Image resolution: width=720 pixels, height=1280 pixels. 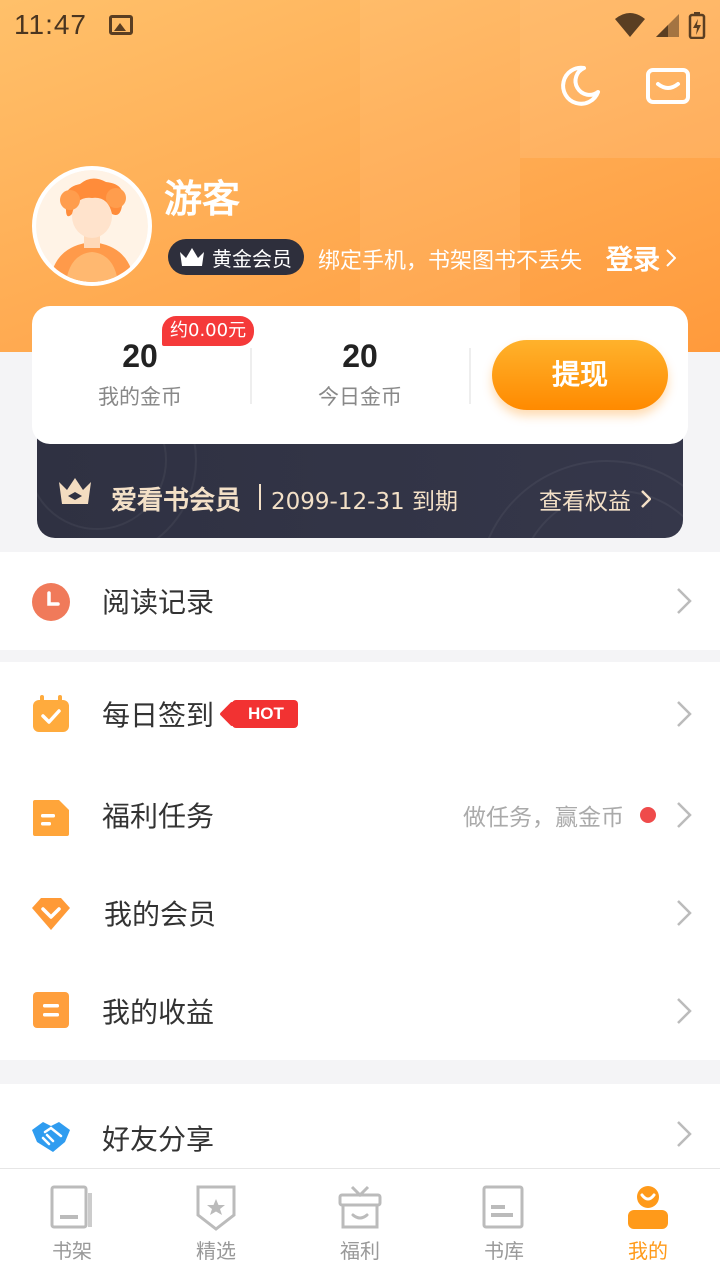 I want to click on nav-library-label: 书库, so click(x=504, y=1251).